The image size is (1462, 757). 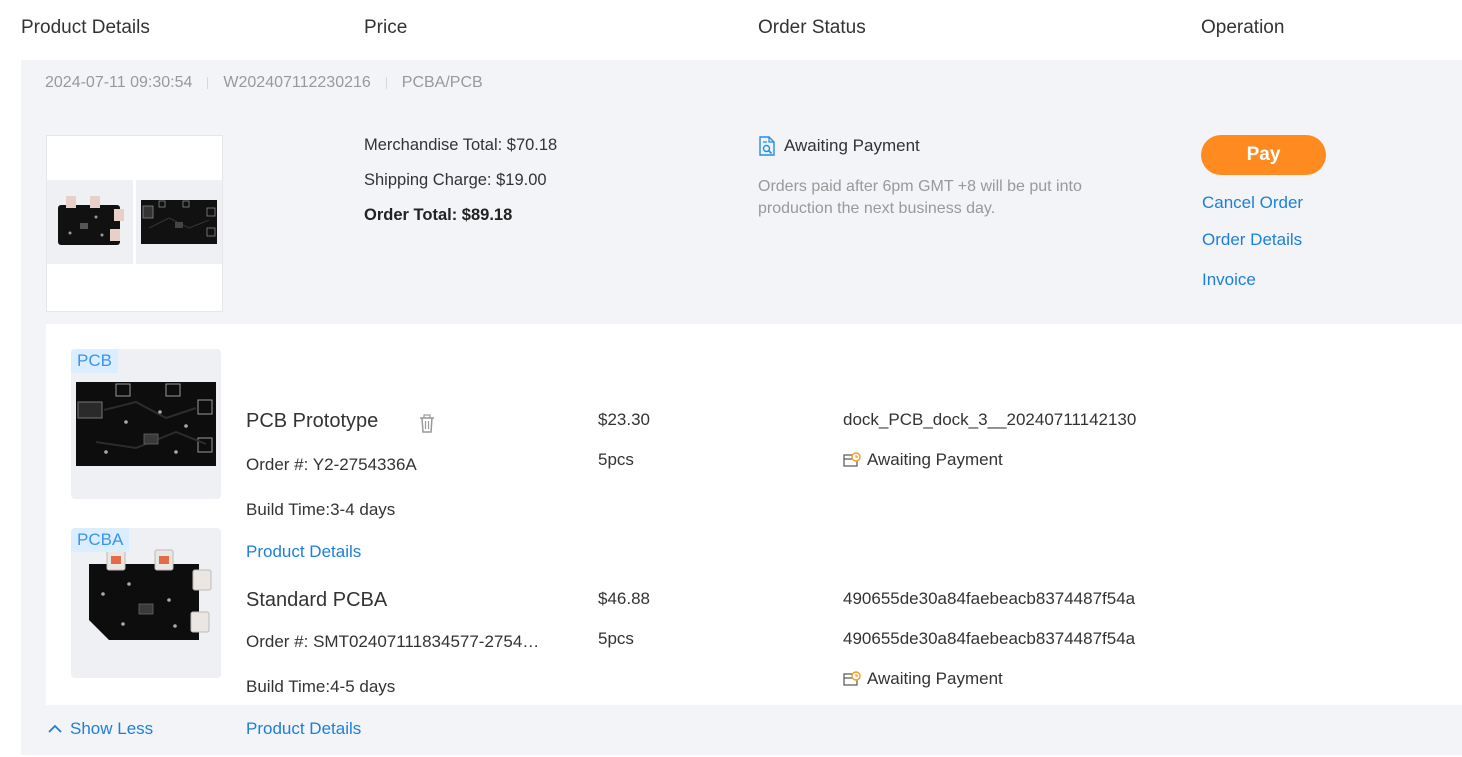 I want to click on show-less-toggle: Show Less, so click(x=100, y=729).